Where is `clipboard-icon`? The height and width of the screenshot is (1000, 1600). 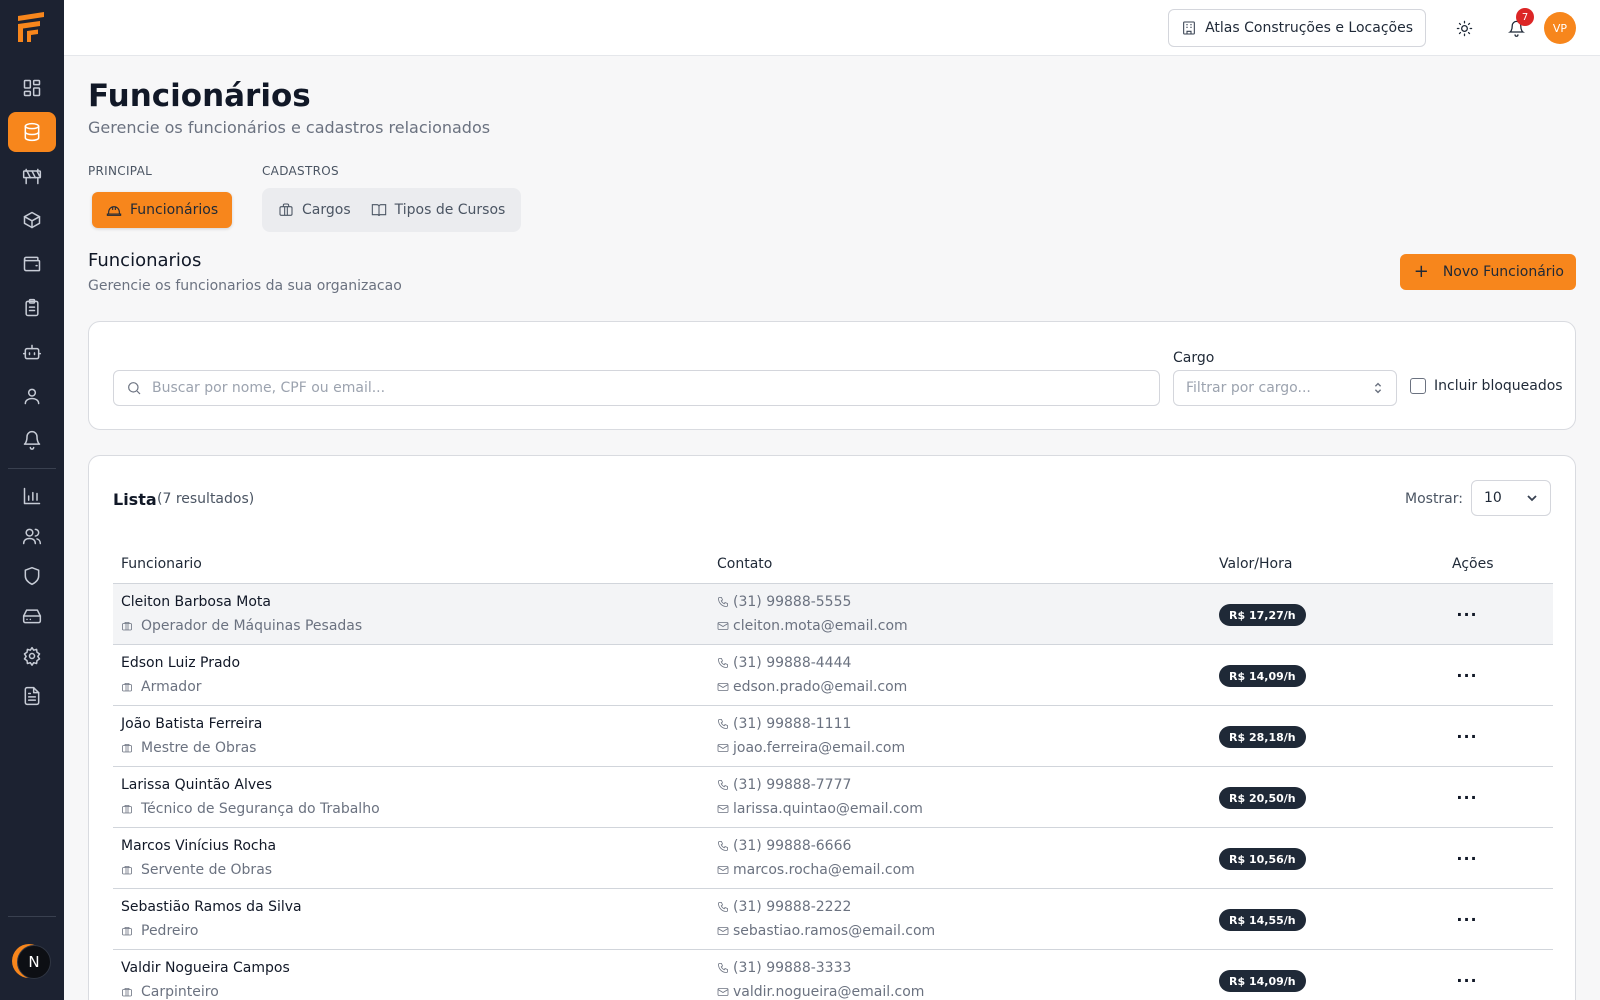
clipboard-icon is located at coordinates (32, 308).